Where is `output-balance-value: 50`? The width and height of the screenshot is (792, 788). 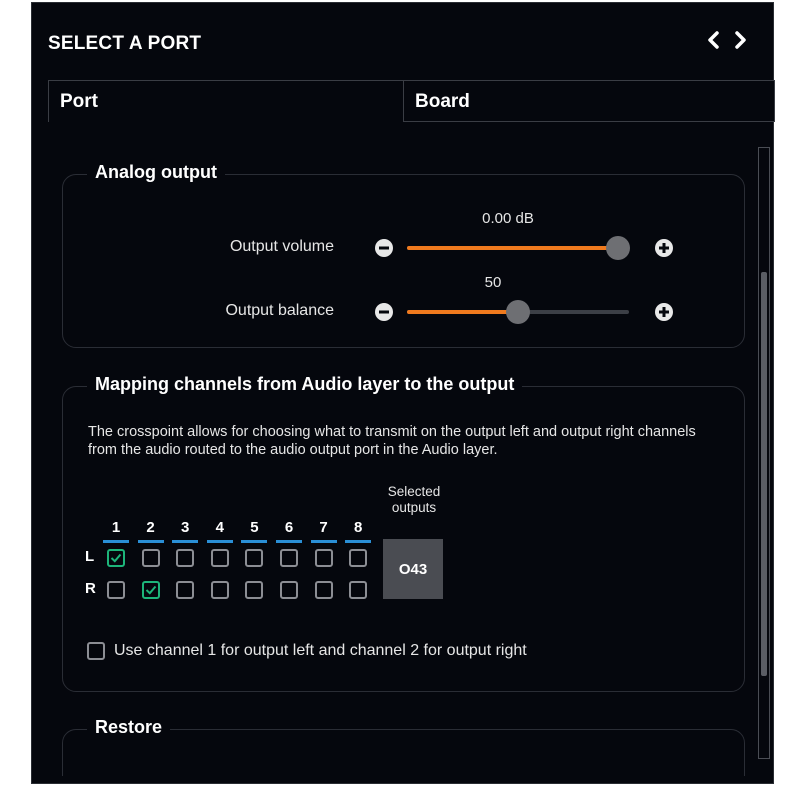 output-balance-value: 50 is located at coordinates (493, 282).